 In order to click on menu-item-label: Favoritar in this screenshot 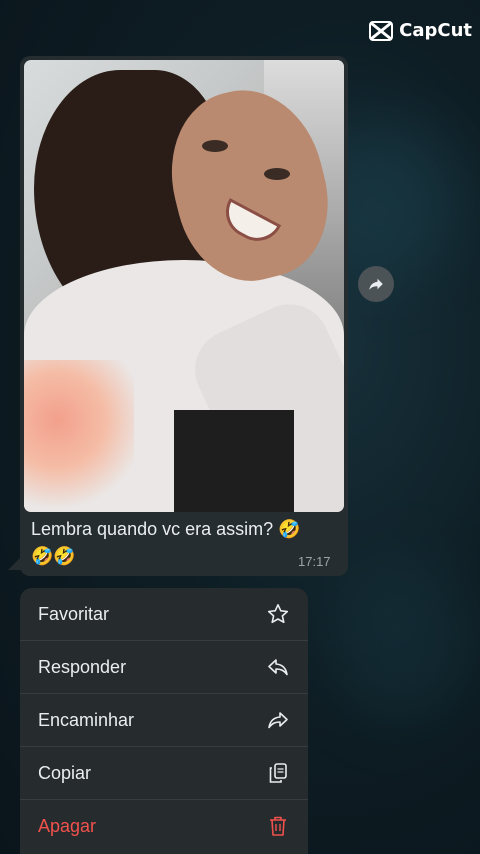, I will do `click(74, 613)`.